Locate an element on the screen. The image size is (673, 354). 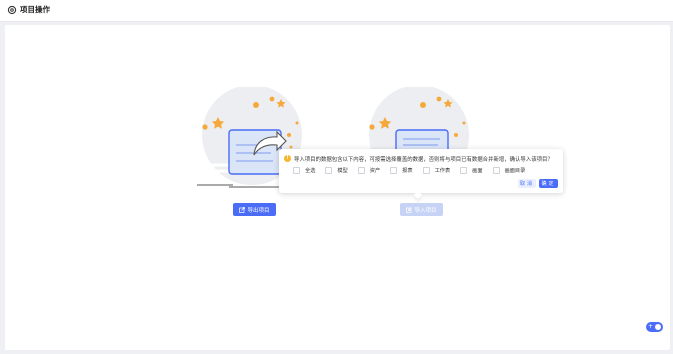
asset-checkbox is located at coordinates (361, 170).